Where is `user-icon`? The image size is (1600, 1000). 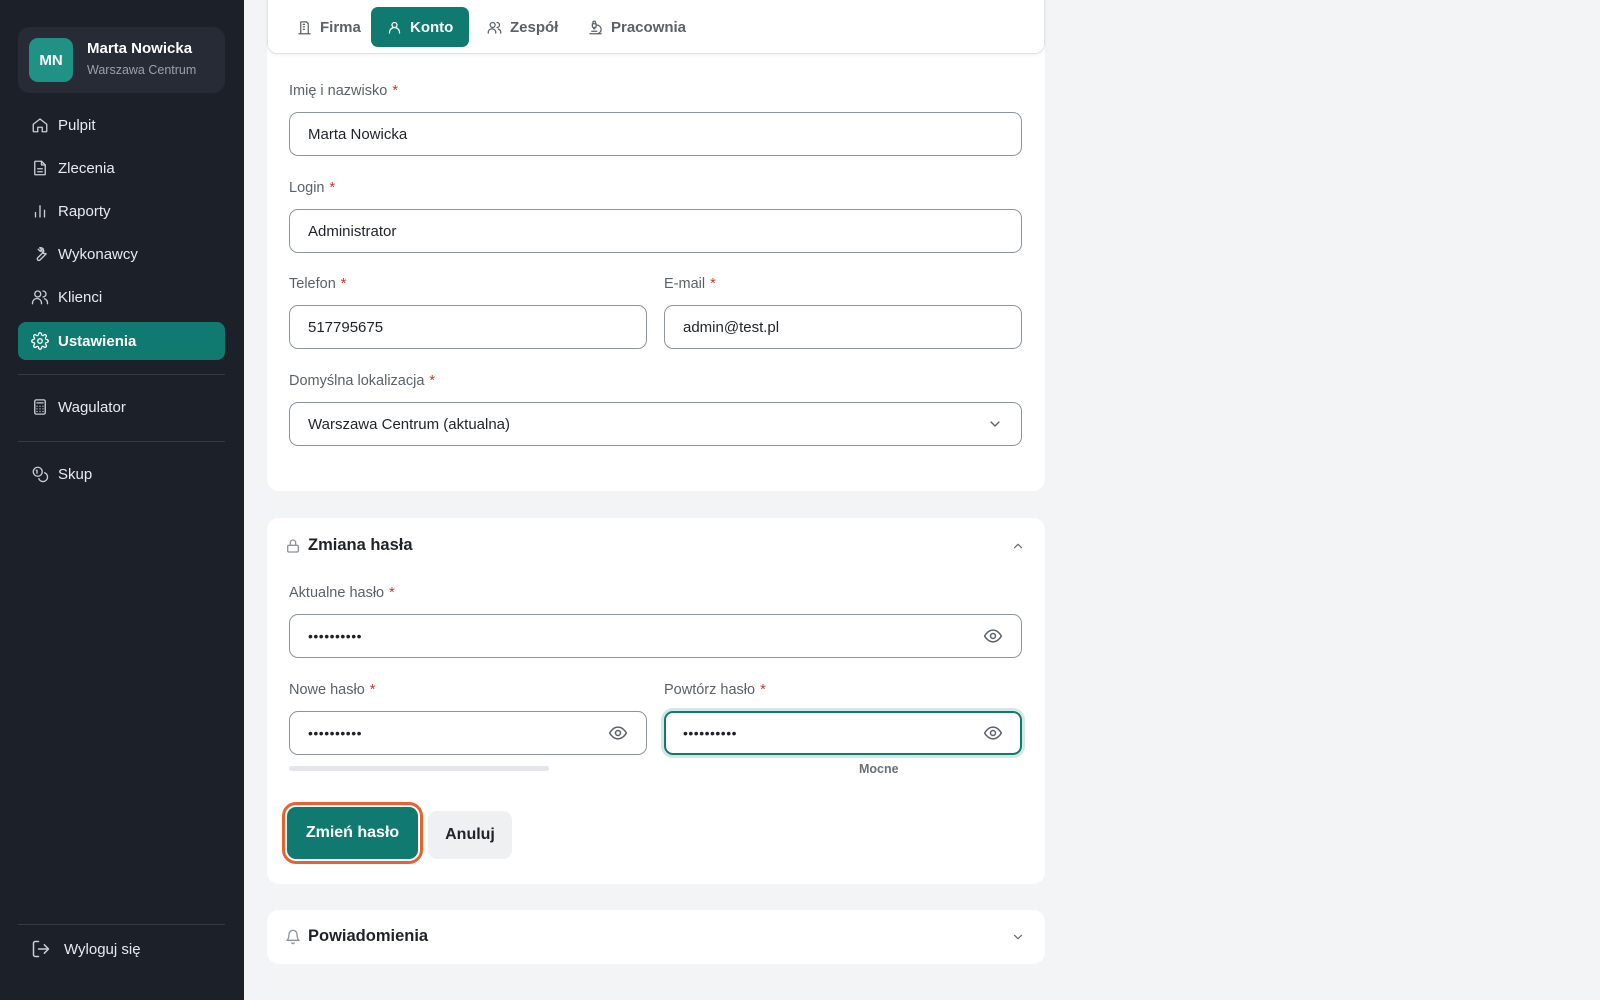 user-icon is located at coordinates (394, 27).